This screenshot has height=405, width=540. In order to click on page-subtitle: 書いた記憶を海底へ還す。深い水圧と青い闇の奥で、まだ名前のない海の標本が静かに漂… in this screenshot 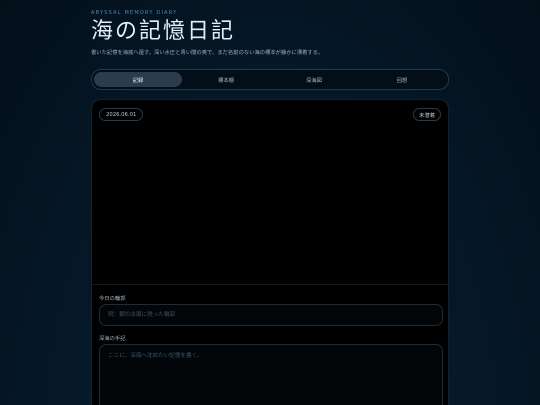, I will do `click(207, 53)`.